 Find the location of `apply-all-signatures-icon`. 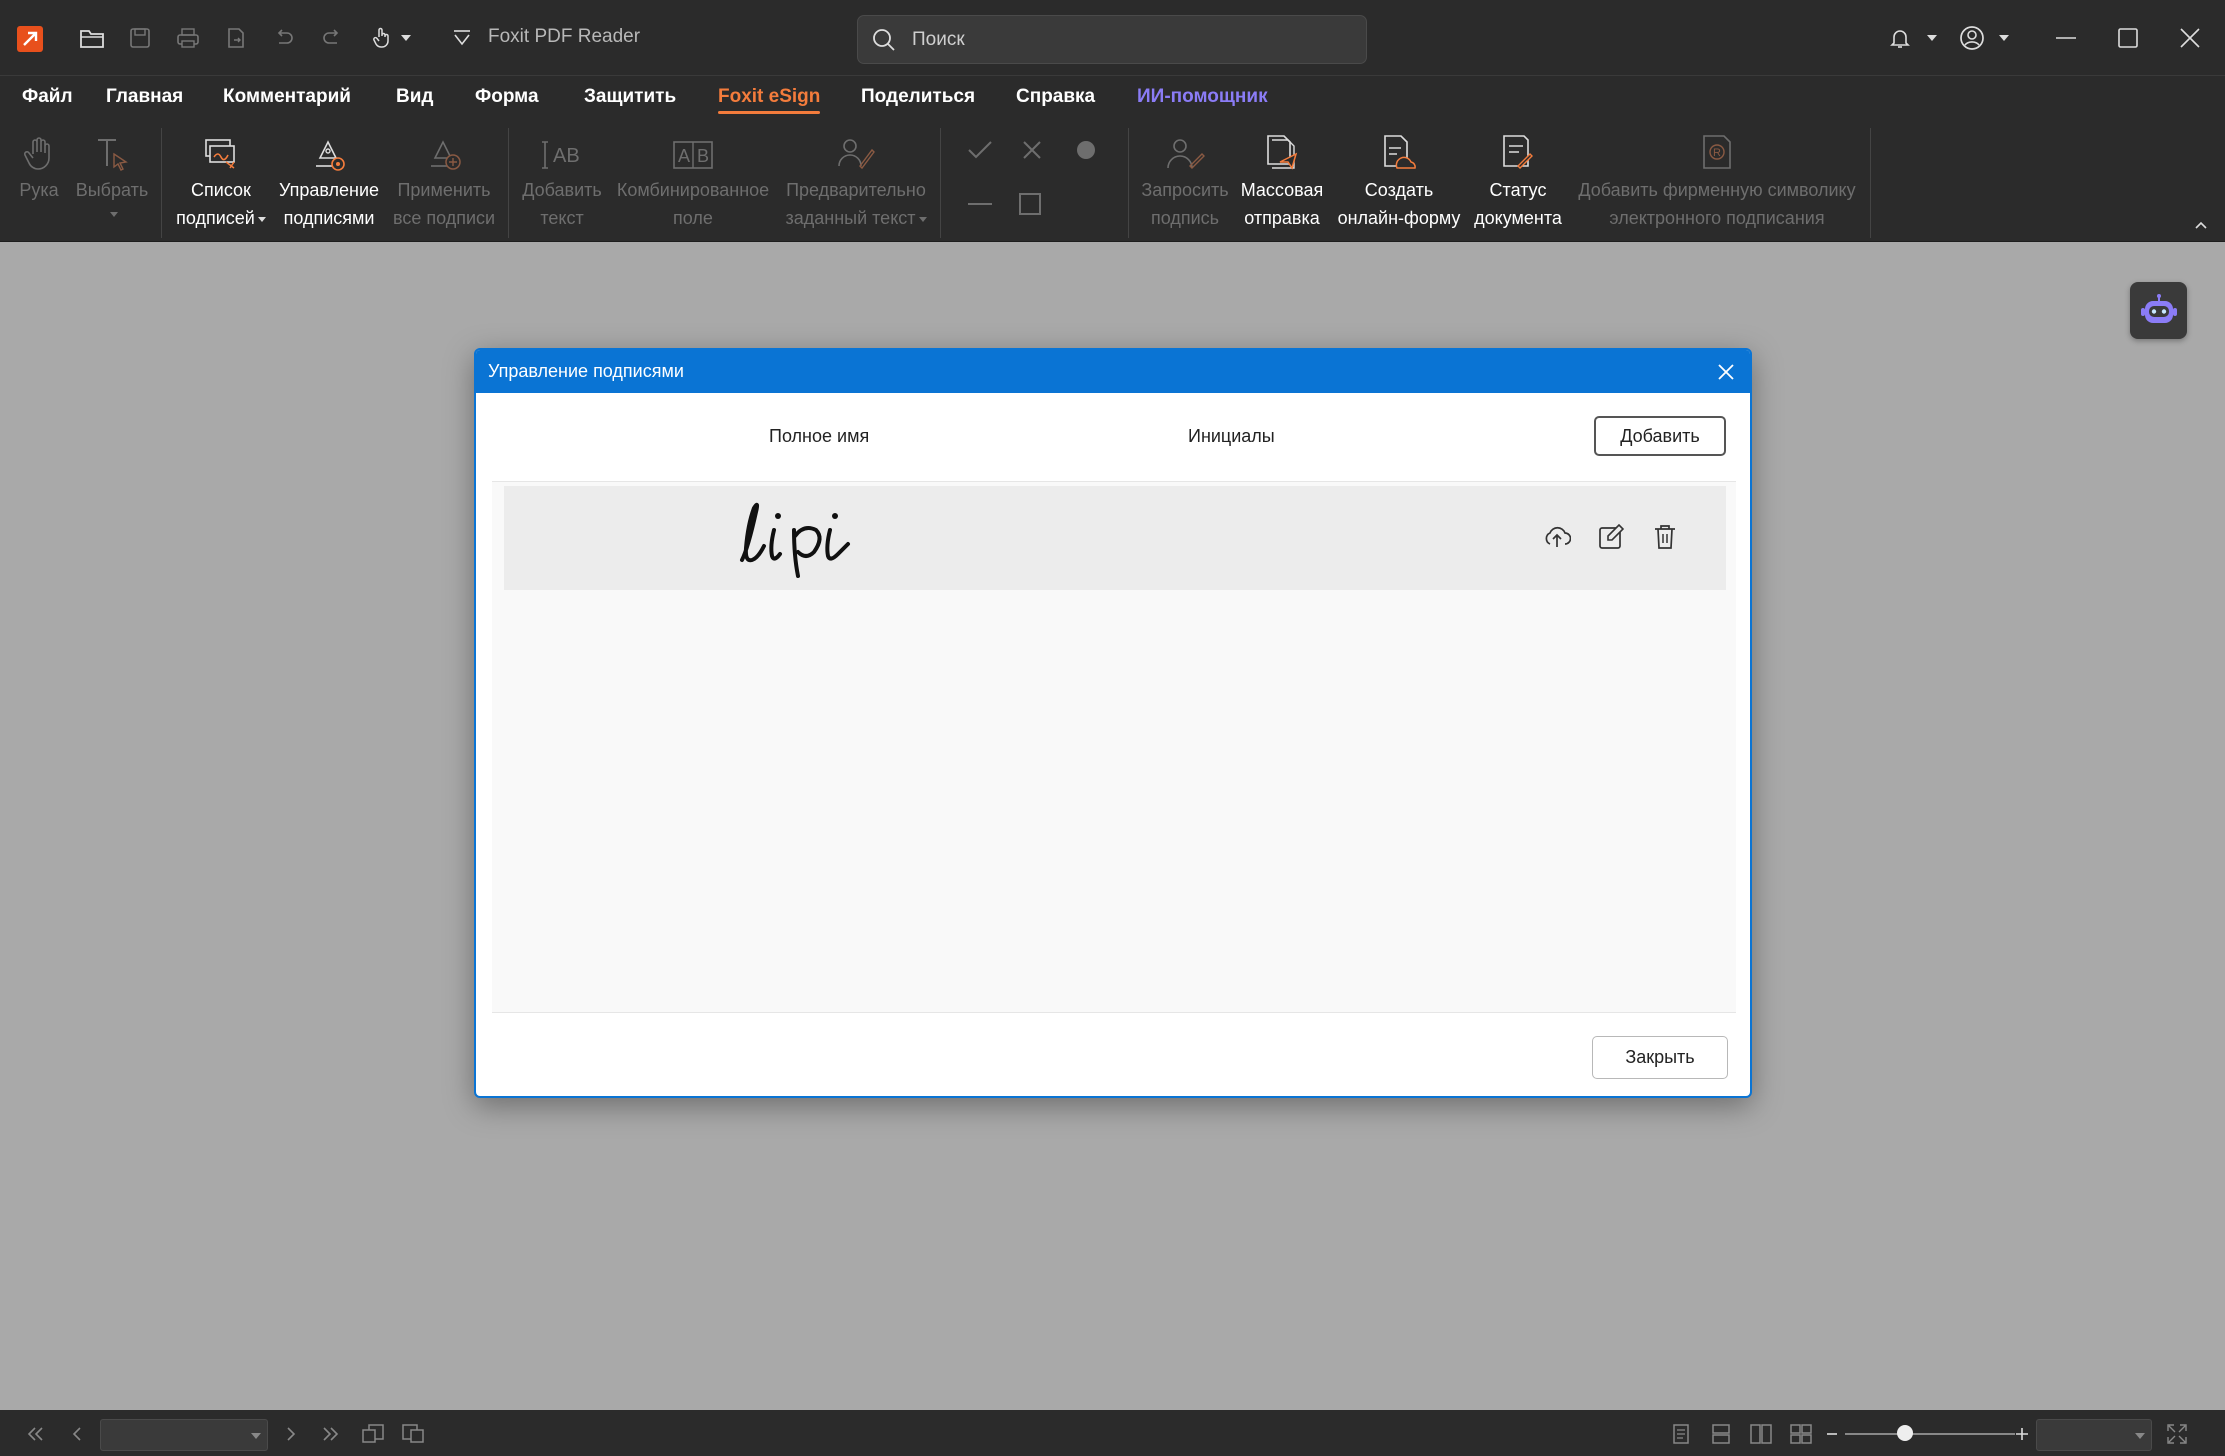

apply-all-signatures-icon is located at coordinates (444, 149).